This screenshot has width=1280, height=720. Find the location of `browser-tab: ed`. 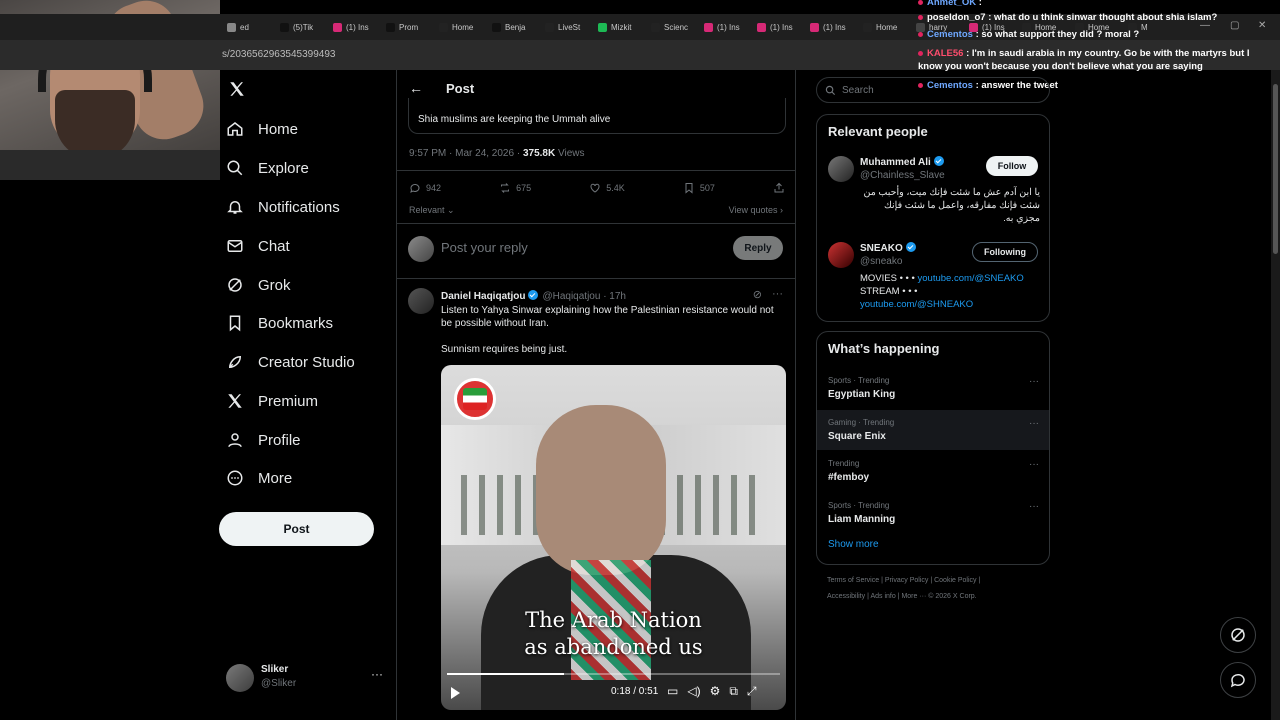

browser-tab: ed is located at coordinates (248, 27).